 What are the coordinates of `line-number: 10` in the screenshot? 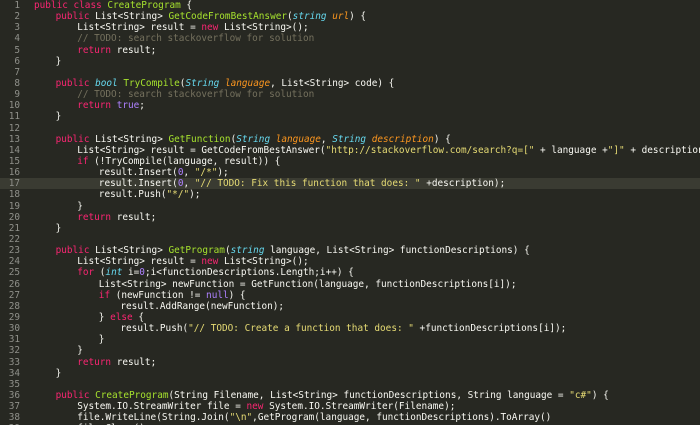 It's located at (14, 106).